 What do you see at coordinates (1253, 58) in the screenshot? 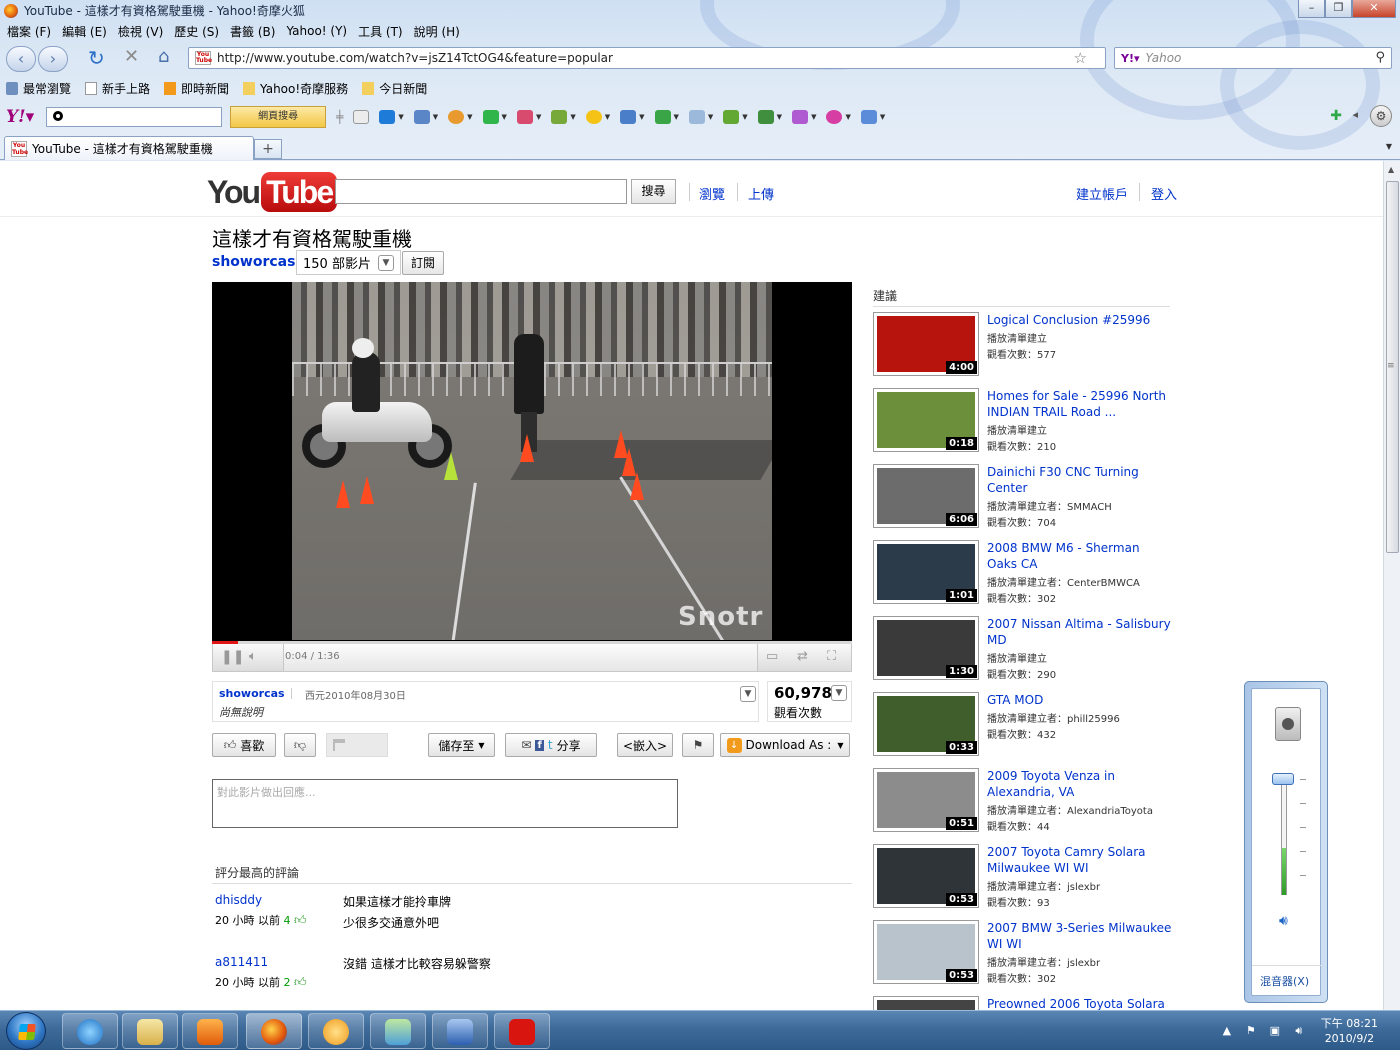
I see `search-bar: Y!▾ Yahoo ⚲` at bounding box center [1253, 58].